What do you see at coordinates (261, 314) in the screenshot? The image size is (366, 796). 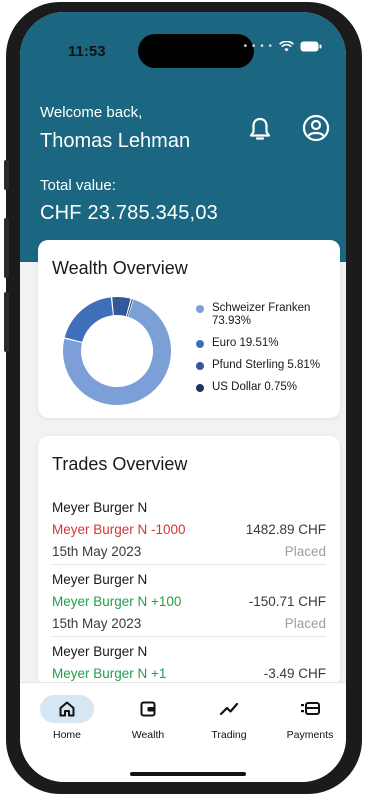 I see `legend-label: Schweizer Franken 73.93%` at bounding box center [261, 314].